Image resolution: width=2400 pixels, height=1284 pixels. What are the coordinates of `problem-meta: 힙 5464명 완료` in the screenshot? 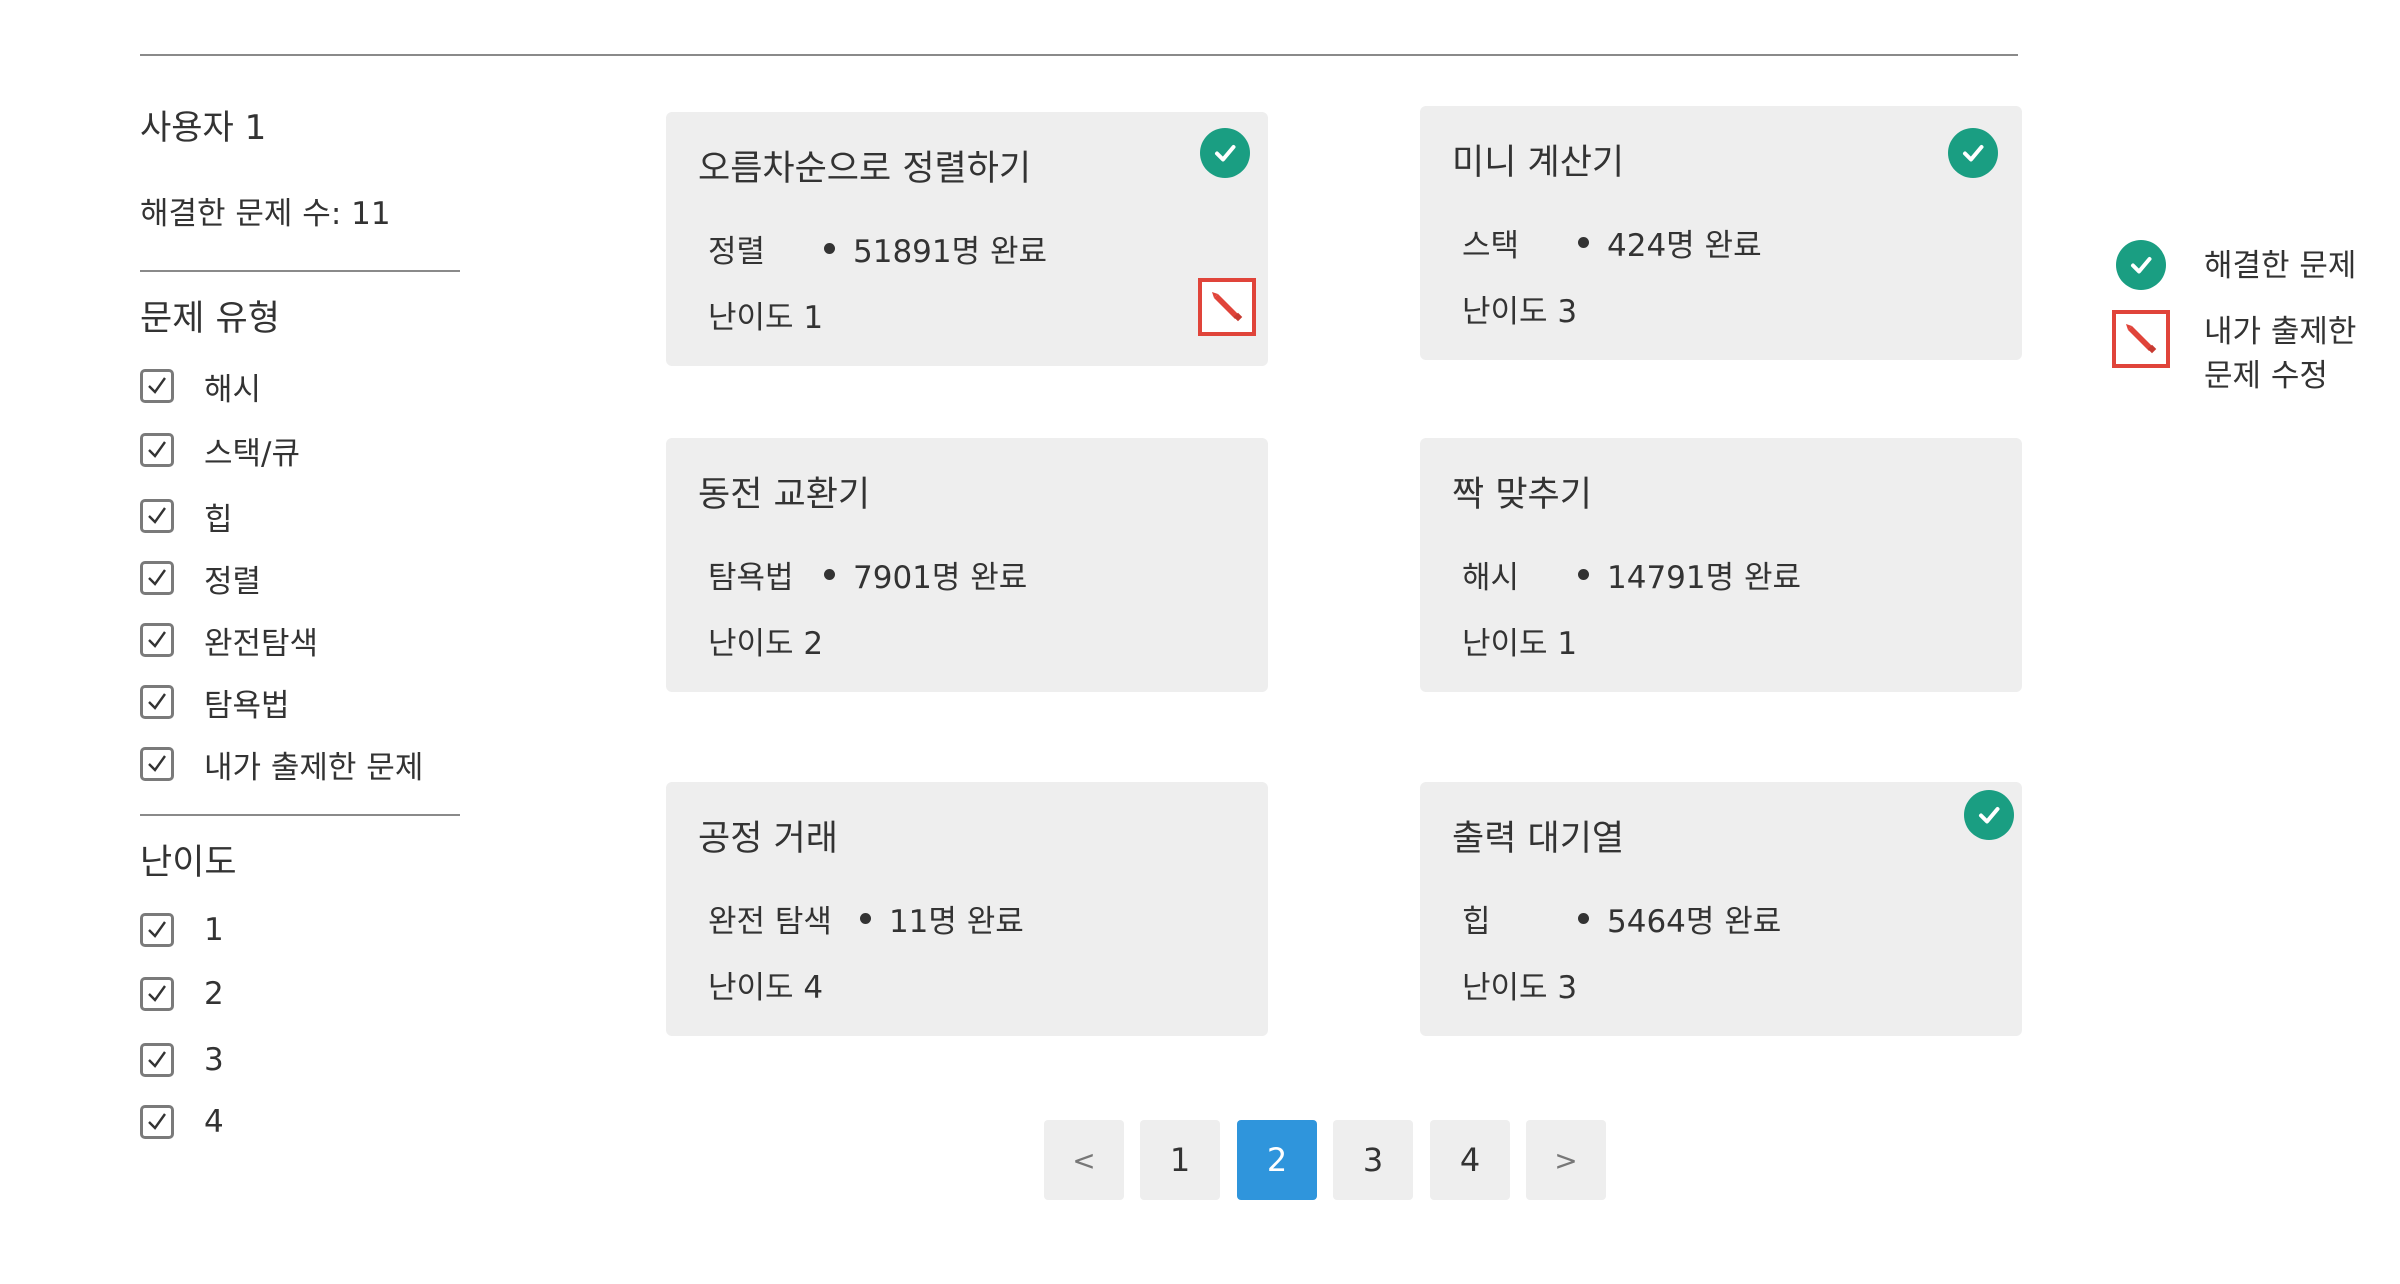 It's located at (1621, 918).